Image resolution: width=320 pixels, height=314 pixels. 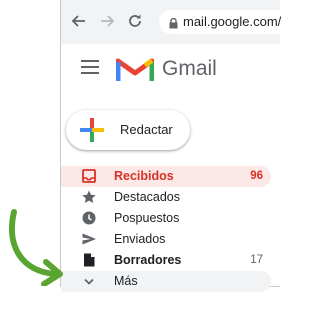 I want to click on address-bar: mail.google.com/, so click(x=225, y=22).